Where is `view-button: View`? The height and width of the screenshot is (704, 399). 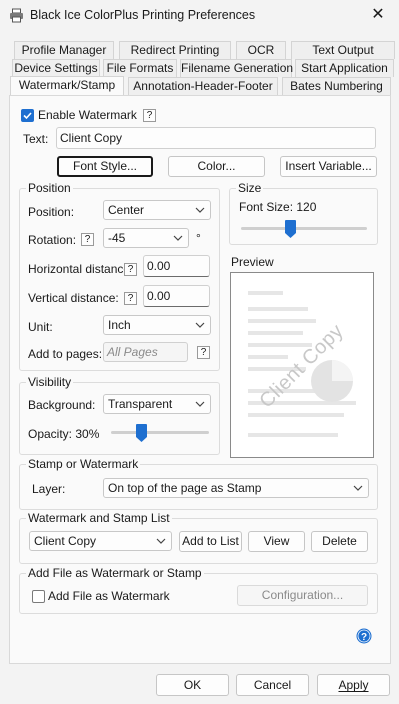
view-button: View is located at coordinates (276, 541).